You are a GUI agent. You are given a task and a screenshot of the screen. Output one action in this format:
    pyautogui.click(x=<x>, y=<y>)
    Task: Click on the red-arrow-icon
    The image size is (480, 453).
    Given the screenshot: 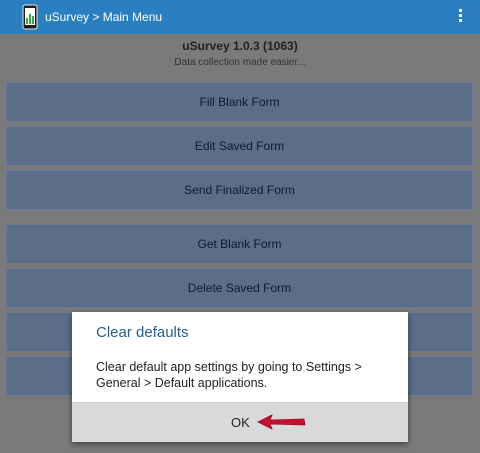 What is the action you would take?
    pyautogui.click(x=281, y=422)
    